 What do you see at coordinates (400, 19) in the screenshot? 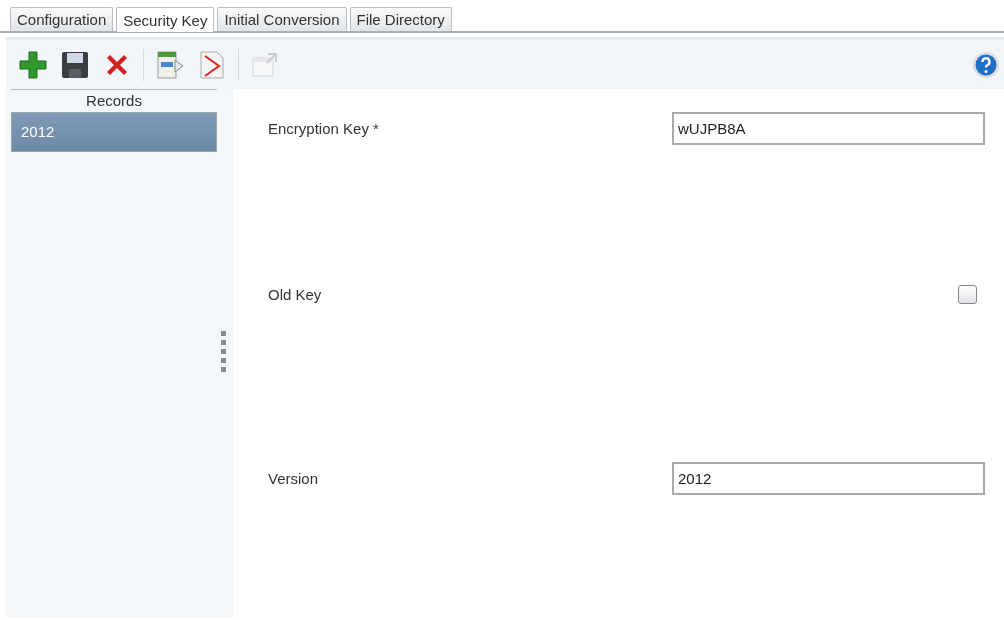
I see `tab: File Directory` at bounding box center [400, 19].